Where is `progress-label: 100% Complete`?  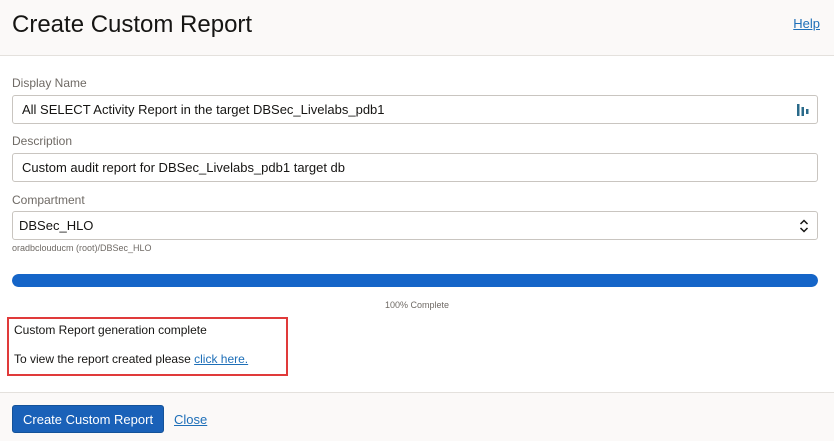 progress-label: 100% Complete is located at coordinates (417, 305).